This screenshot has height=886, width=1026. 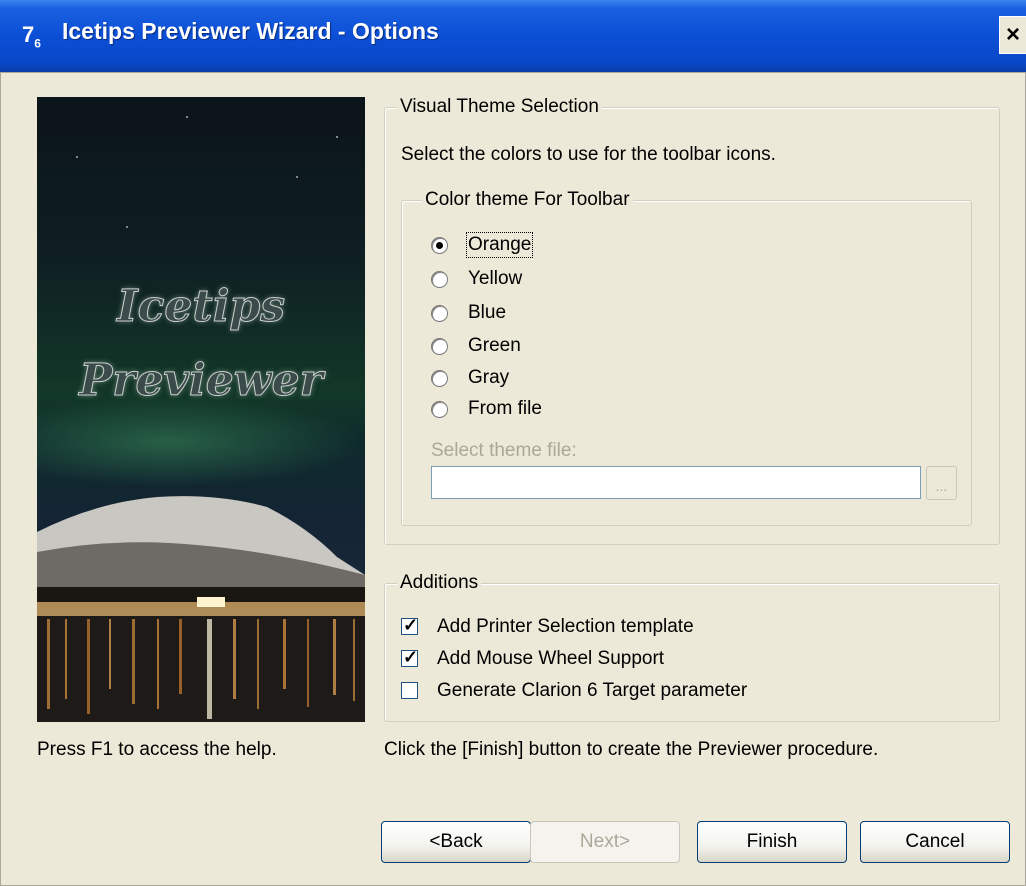 What do you see at coordinates (495, 278) in the screenshot?
I see `radio-label: Yellow` at bounding box center [495, 278].